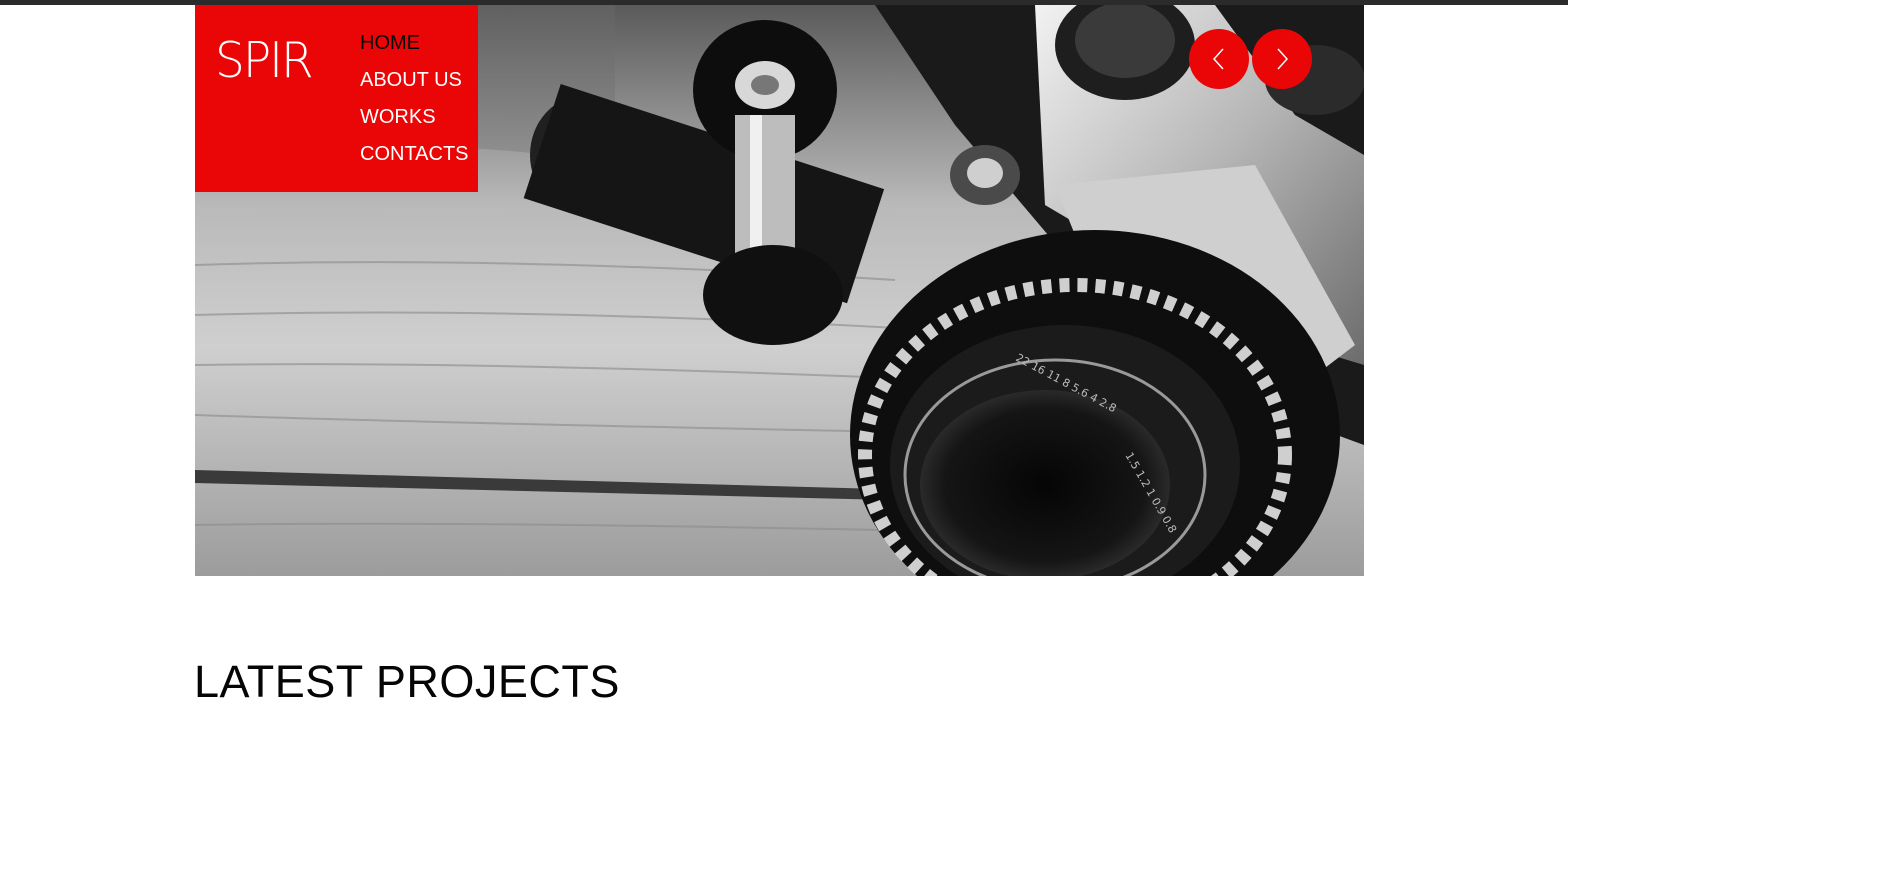 The height and width of the screenshot is (893, 1891). What do you see at coordinates (414, 49) in the screenshot?
I see `menu-item-home: HOME` at bounding box center [414, 49].